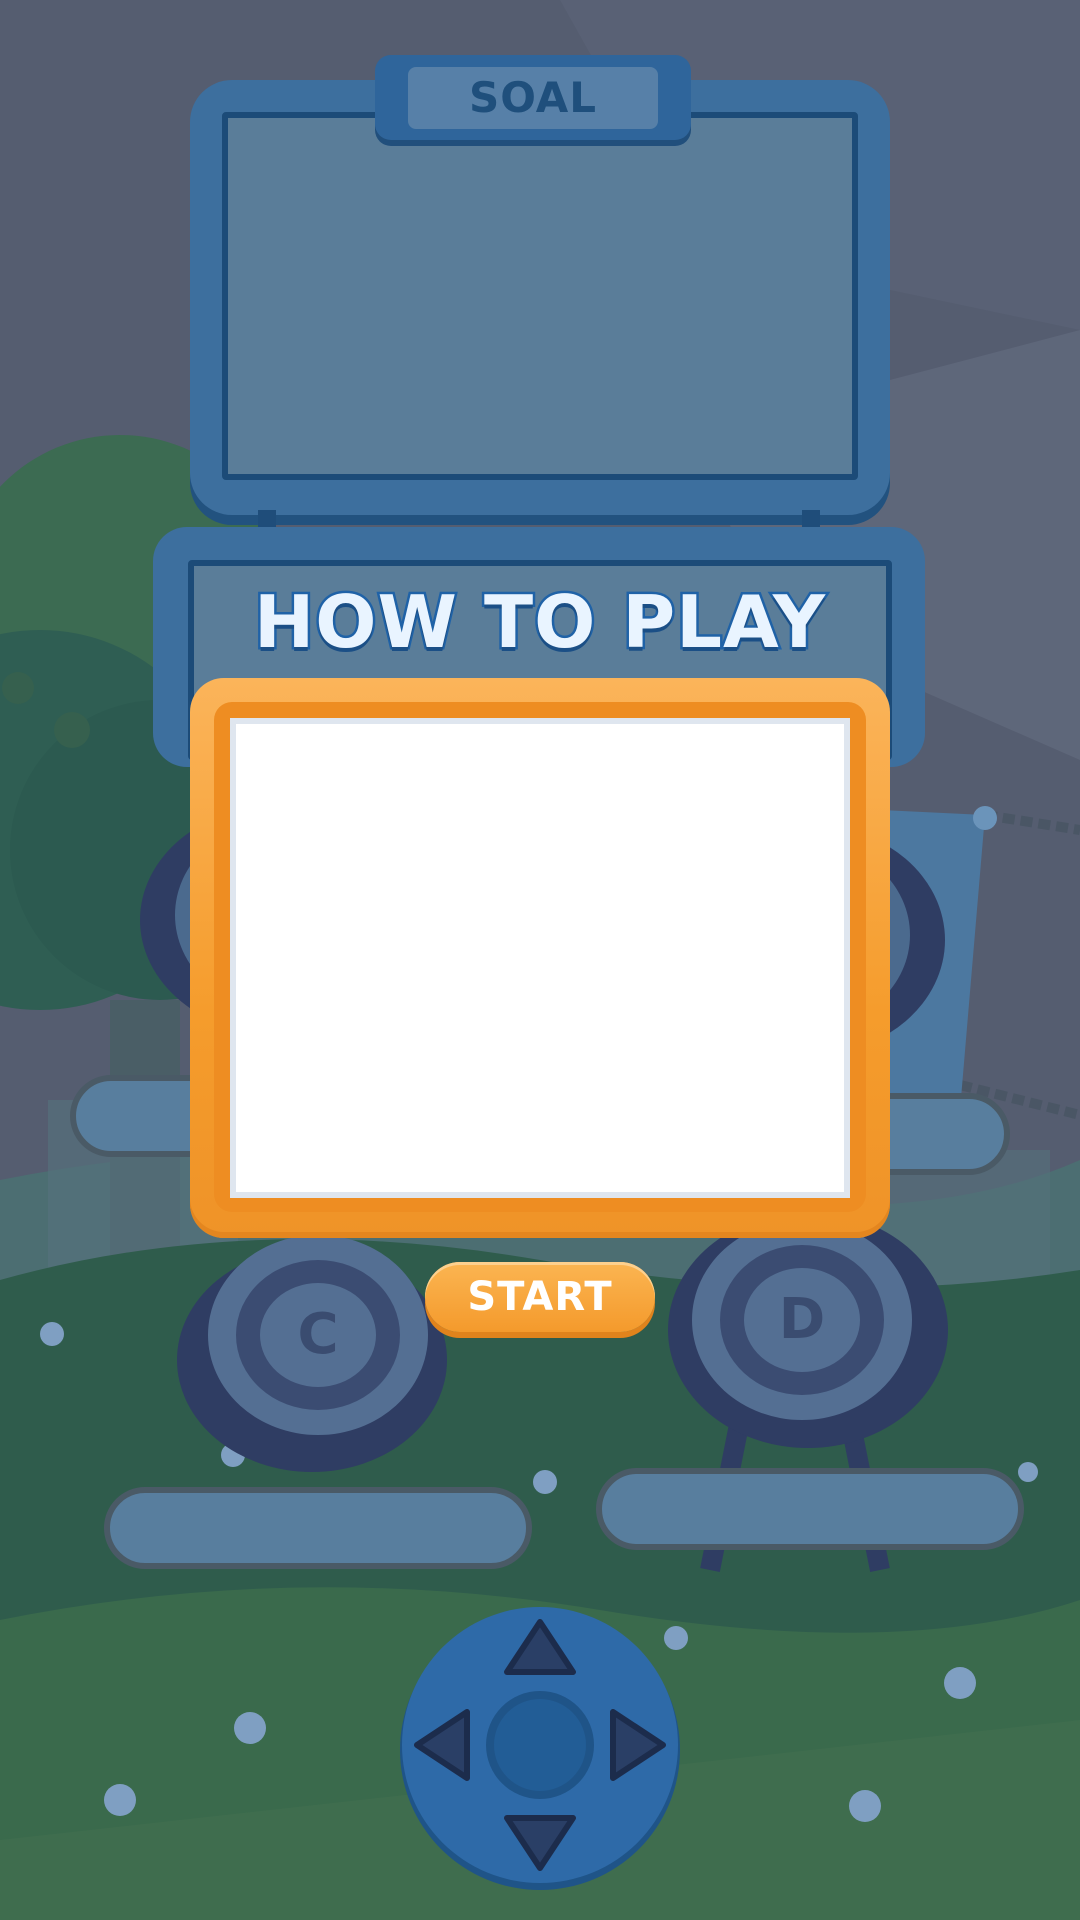 This screenshot has width=1080, height=1920. What do you see at coordinates (318, 1334) in the screenshot?
I see `target-c-label: C` at bounding box center [318, 1334].